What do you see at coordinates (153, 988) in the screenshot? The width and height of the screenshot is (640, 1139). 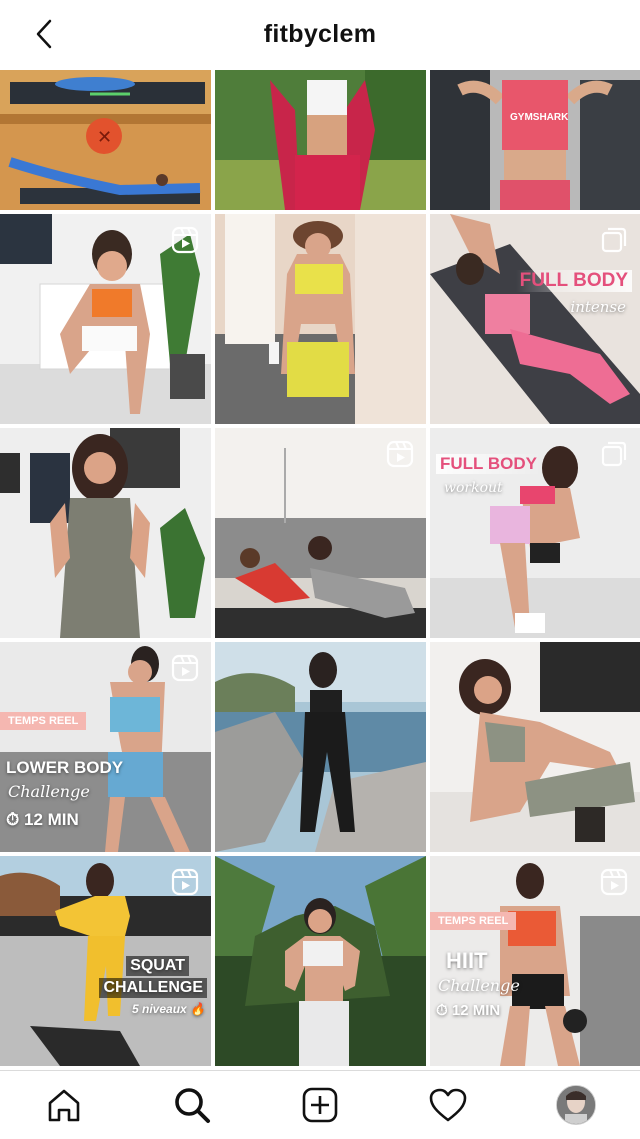 I see `overlay-subtitle: CHALLENGE` at bounding box center [153, 988].